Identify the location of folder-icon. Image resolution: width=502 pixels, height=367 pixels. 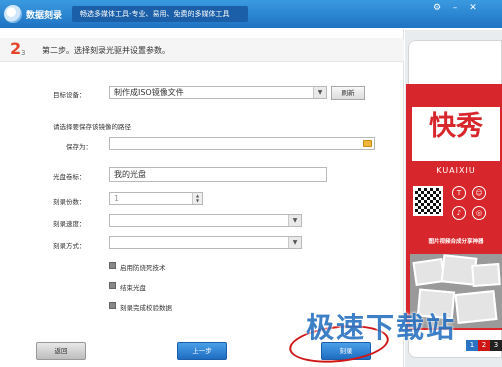
(367, 143).